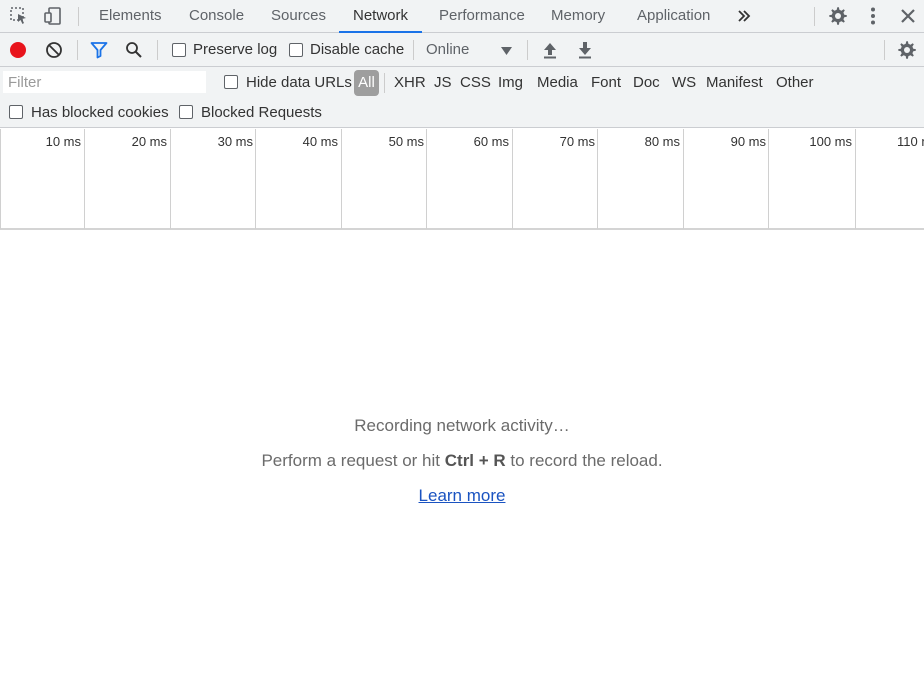 The height and width of the screenshot is (682, 924). Describe the element at coordinates (99, 50) in the screenshot. I see `filter-icon` at that location.